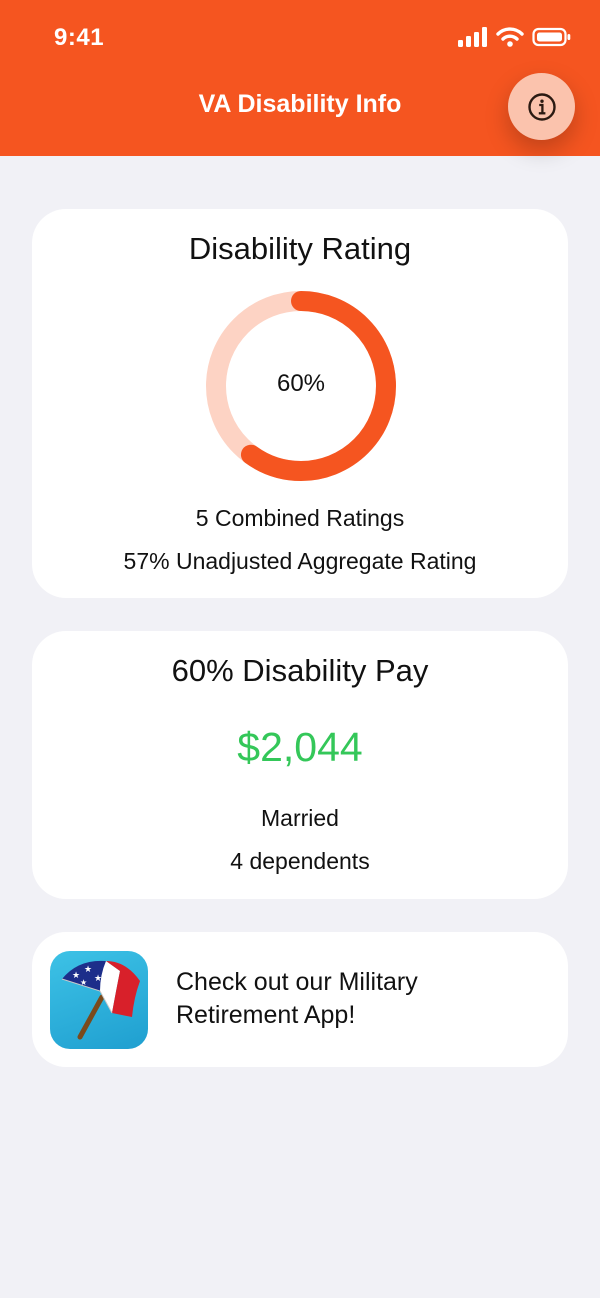 This screenshot has width=600, height=1298. What do you see at coordinates (300, 861) in the screenshot?
I see `dependents-text: 4 dependents` at bounding box center [300, 861].